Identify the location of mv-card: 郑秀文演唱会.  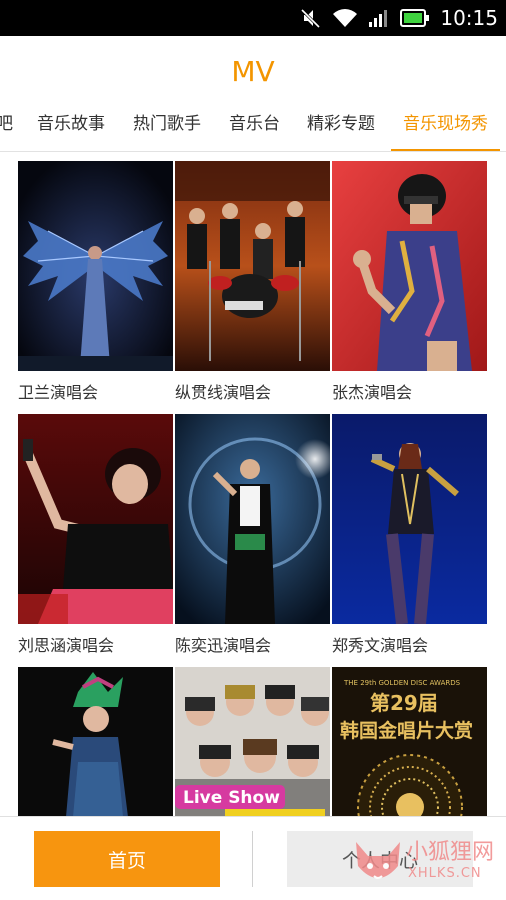
(409, 535).